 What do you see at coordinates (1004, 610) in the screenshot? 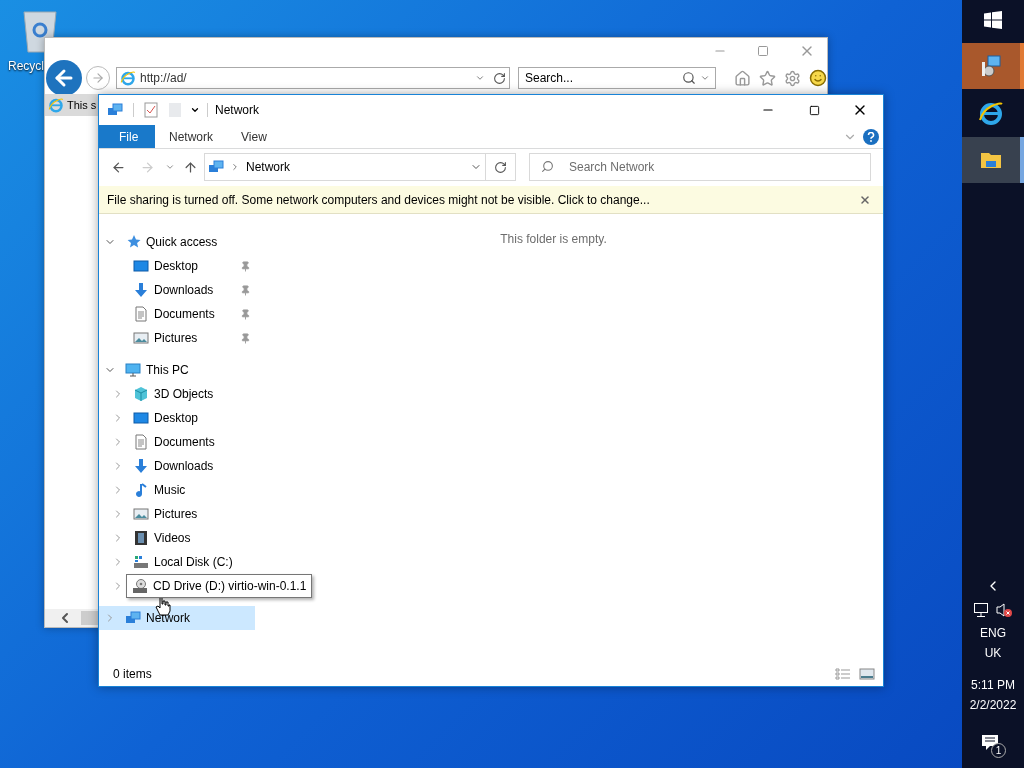
I see `speaker-muted-icon` at bounding box center [1004, 610].